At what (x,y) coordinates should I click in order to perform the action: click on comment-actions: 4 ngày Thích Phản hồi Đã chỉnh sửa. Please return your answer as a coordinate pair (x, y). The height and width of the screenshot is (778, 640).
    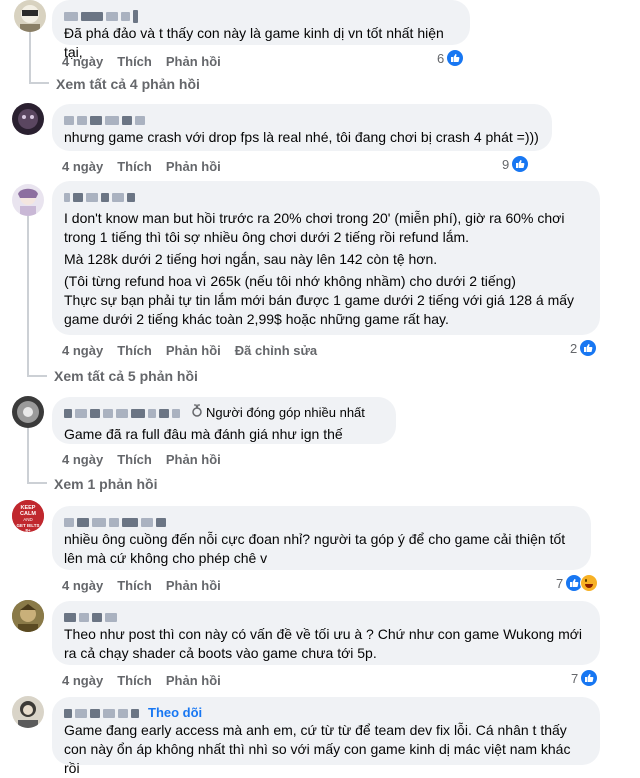
    Looking at the image, I should click on (189, 350).